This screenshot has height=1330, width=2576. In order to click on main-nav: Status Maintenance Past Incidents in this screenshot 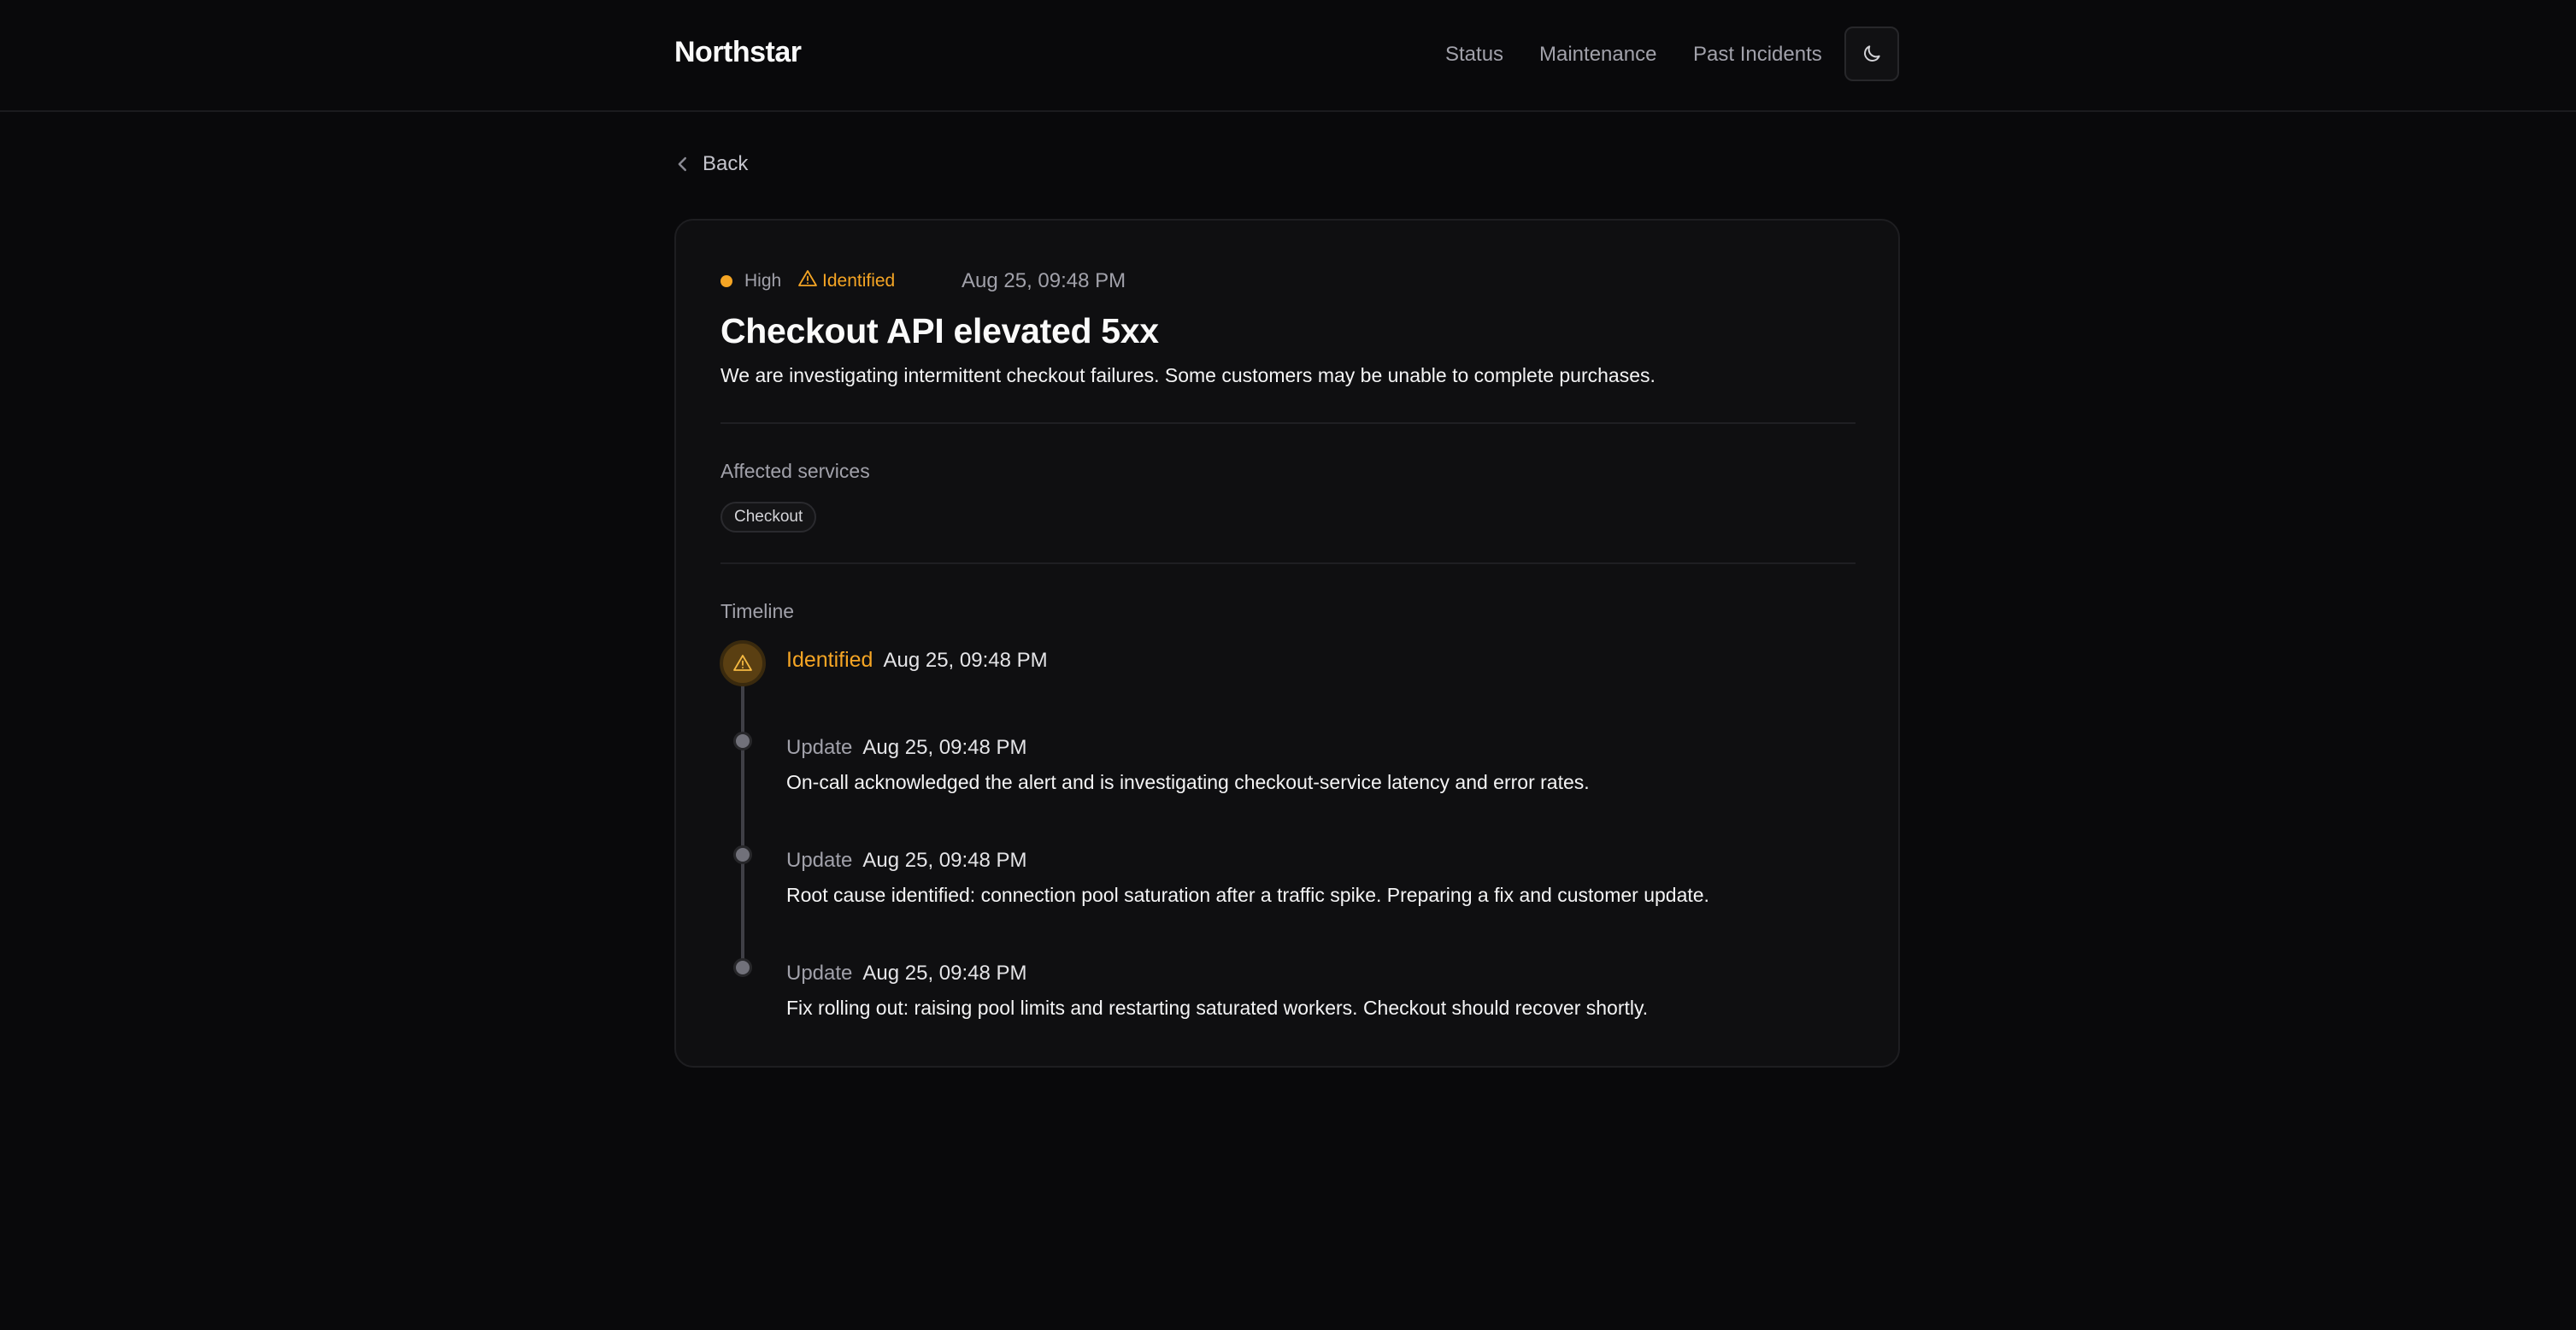, I will do `click(1288, 55)`.